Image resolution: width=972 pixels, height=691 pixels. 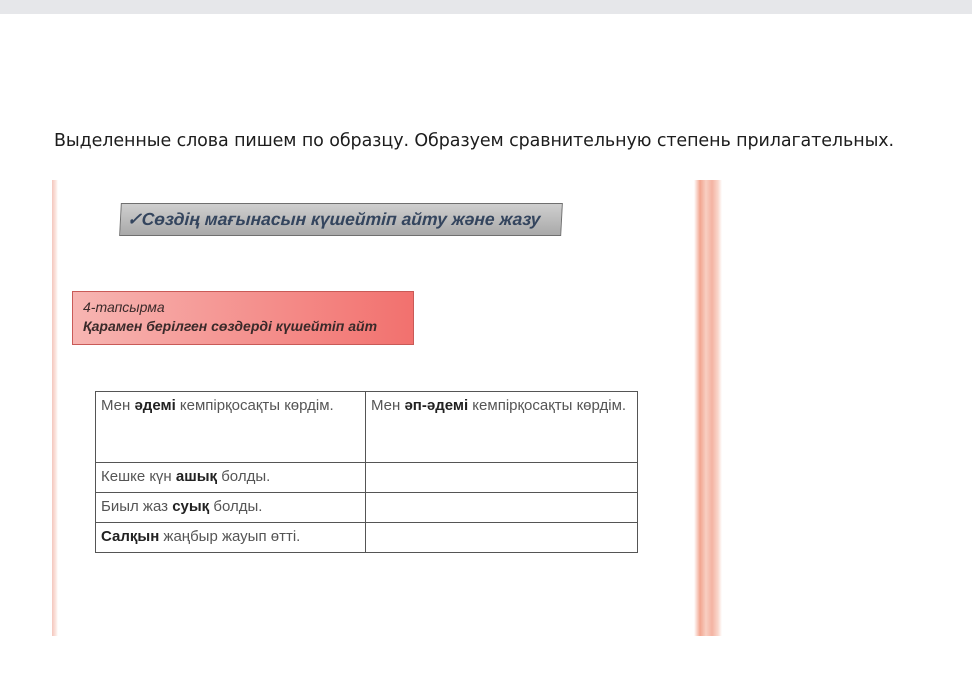 I want to click on highlighted-word: ашық, so click(x=196, y=476).